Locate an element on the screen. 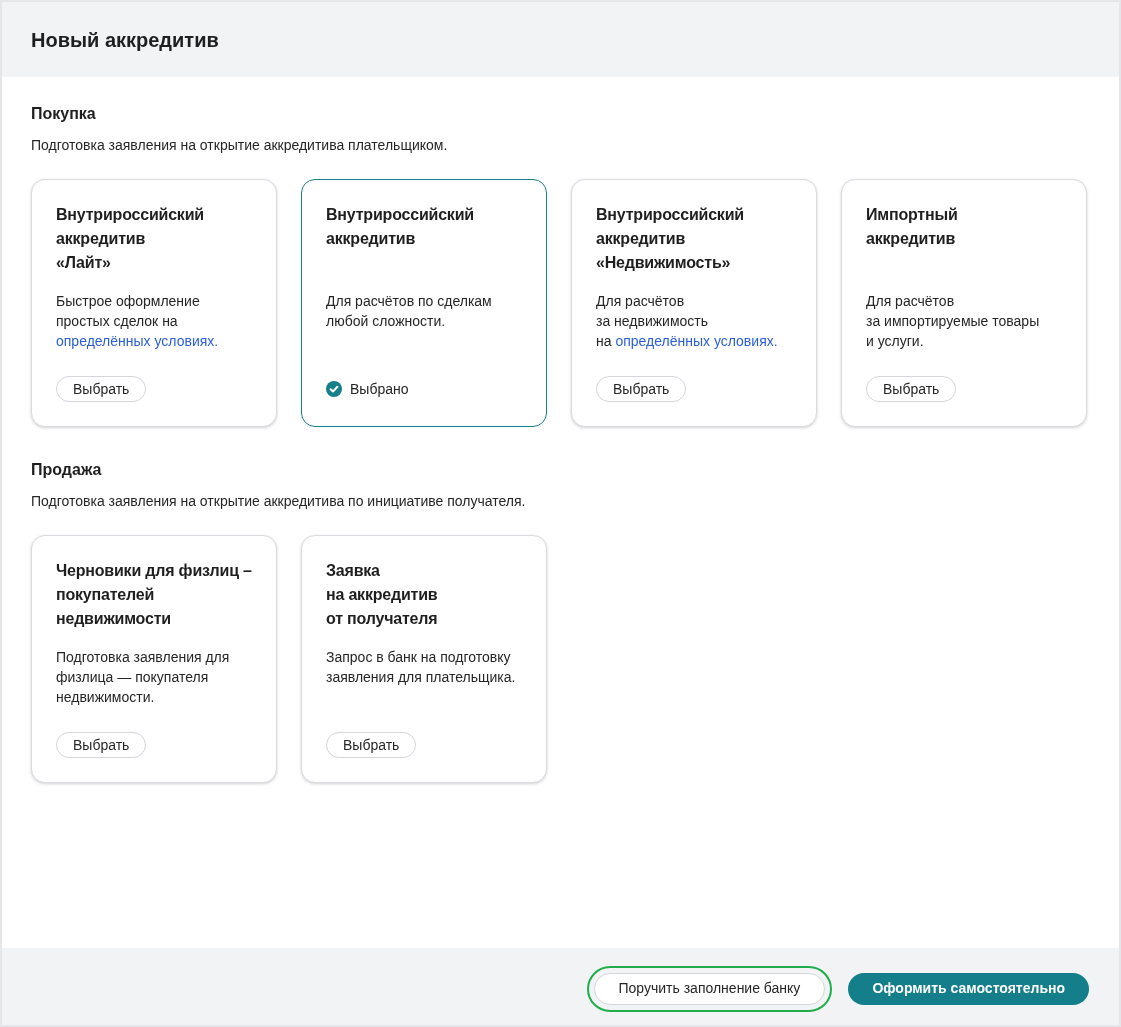  card-description: Для расчётов за импортируемые товары и услуги. is located at coordinates (953, 321).